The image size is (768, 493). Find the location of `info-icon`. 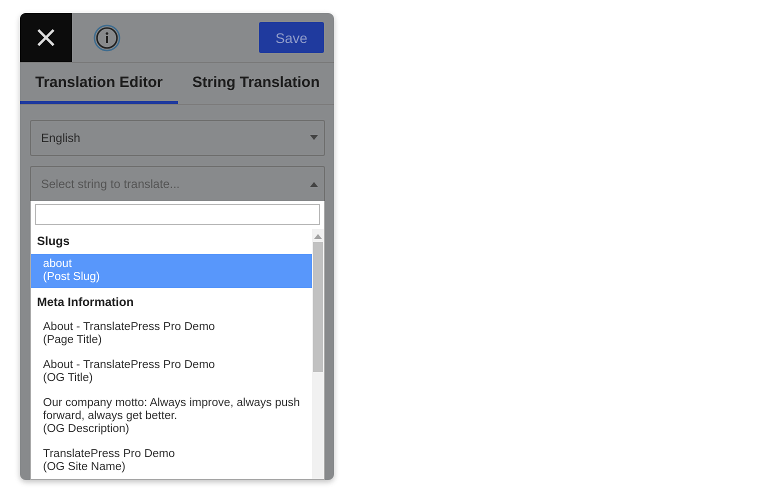

info-icon is located at coordinates (107, 38).